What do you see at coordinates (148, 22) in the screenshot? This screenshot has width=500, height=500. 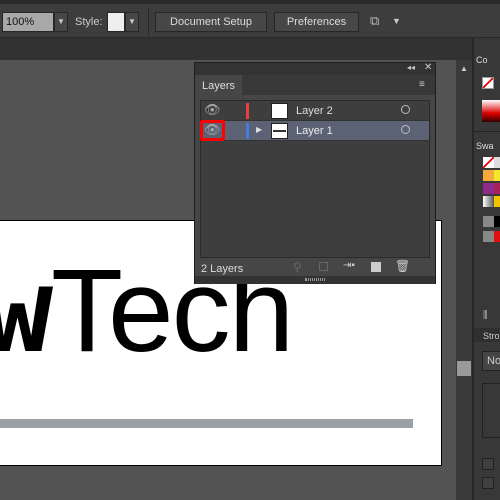 I see `divider` at bounding box center [148, 22].